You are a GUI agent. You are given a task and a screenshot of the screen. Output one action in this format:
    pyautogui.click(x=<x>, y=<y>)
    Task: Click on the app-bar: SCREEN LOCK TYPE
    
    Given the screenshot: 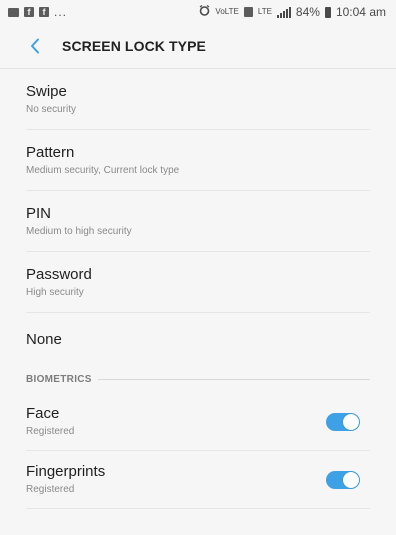 What is the action you would take?
    pyautogui.click(x=198, y=46)
    